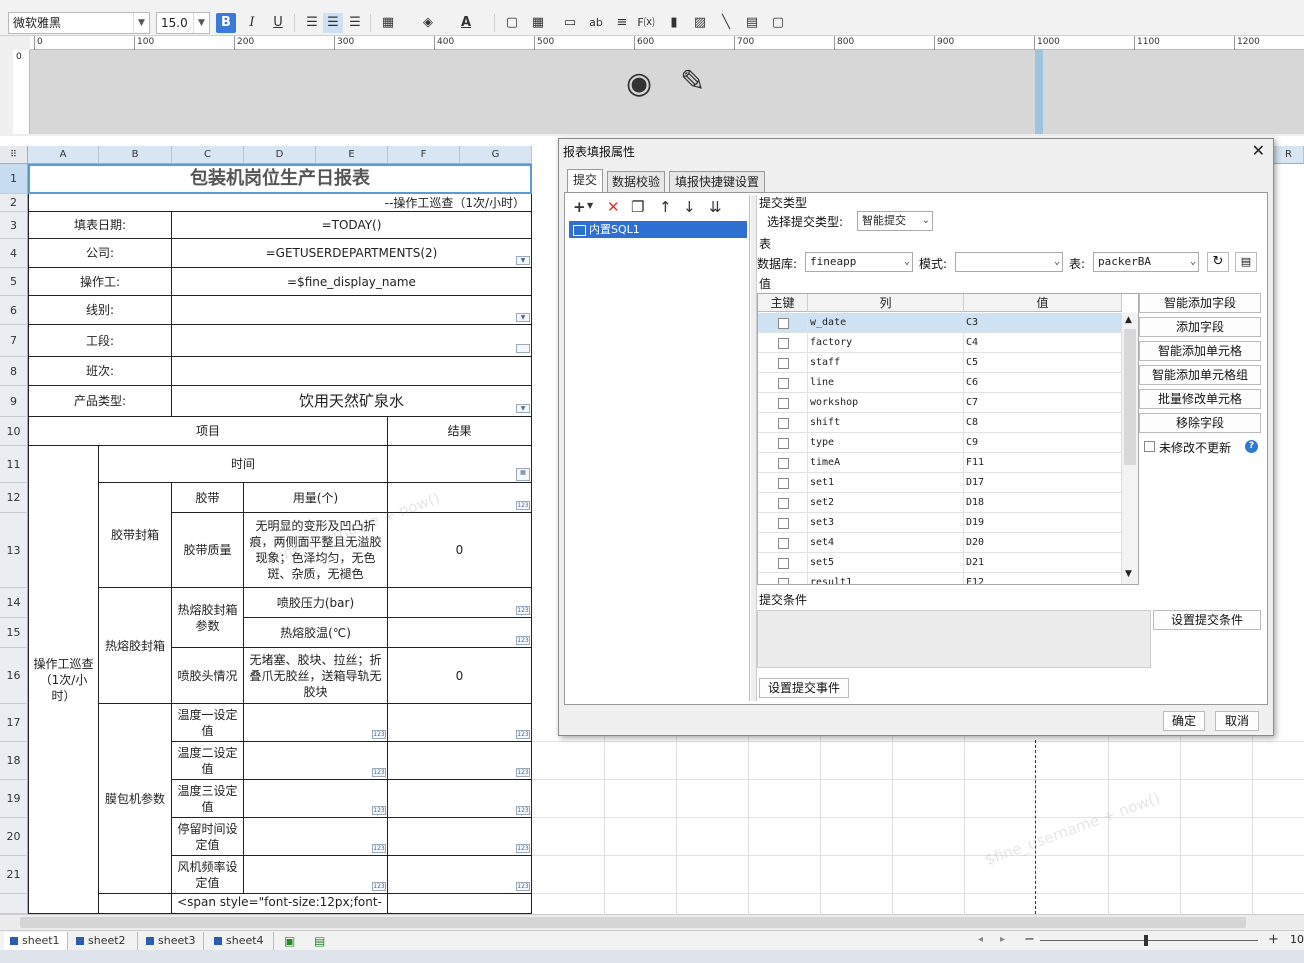 The image size is (1304, 963). Describe the element at coordinates (100, 225) in the screenshot. I see `fill-date-label: 填表日期:` at that location.